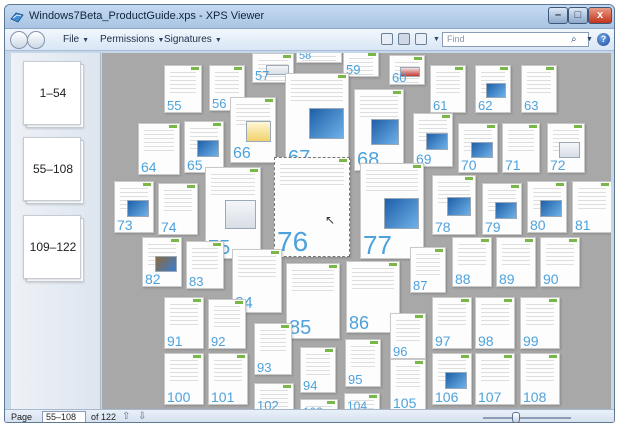 The width and height of the screenshot is (619, 427). Describe the element at coordinates (452, 323) in the screenshot. I see `page-thumbnail: 97` at that location.